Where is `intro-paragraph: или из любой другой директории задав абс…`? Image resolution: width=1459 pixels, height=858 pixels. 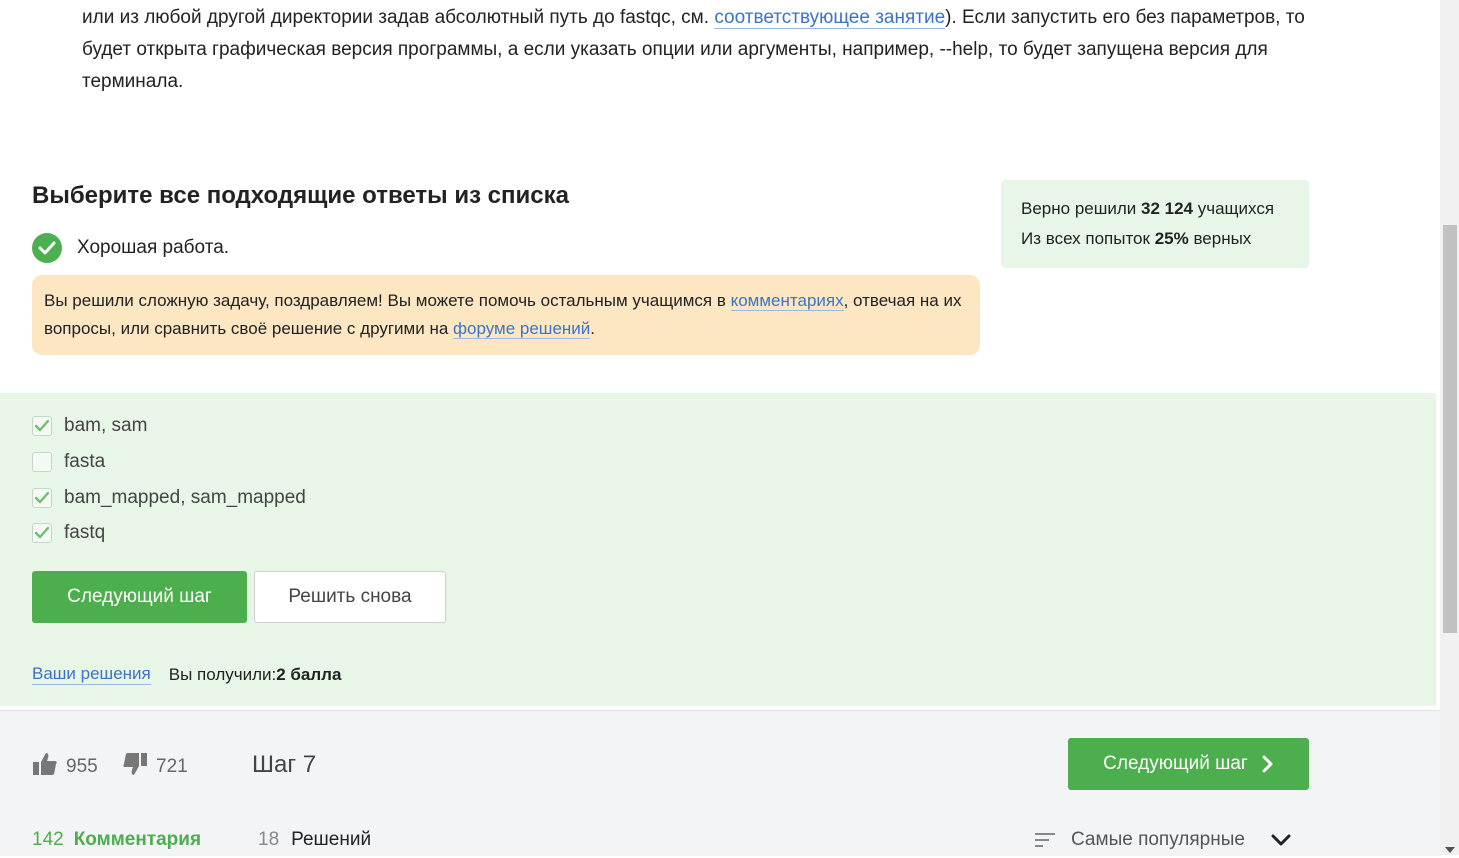
intro-paragraph: или из любой другой директории задав абс… is located at coordinates (697, 50).